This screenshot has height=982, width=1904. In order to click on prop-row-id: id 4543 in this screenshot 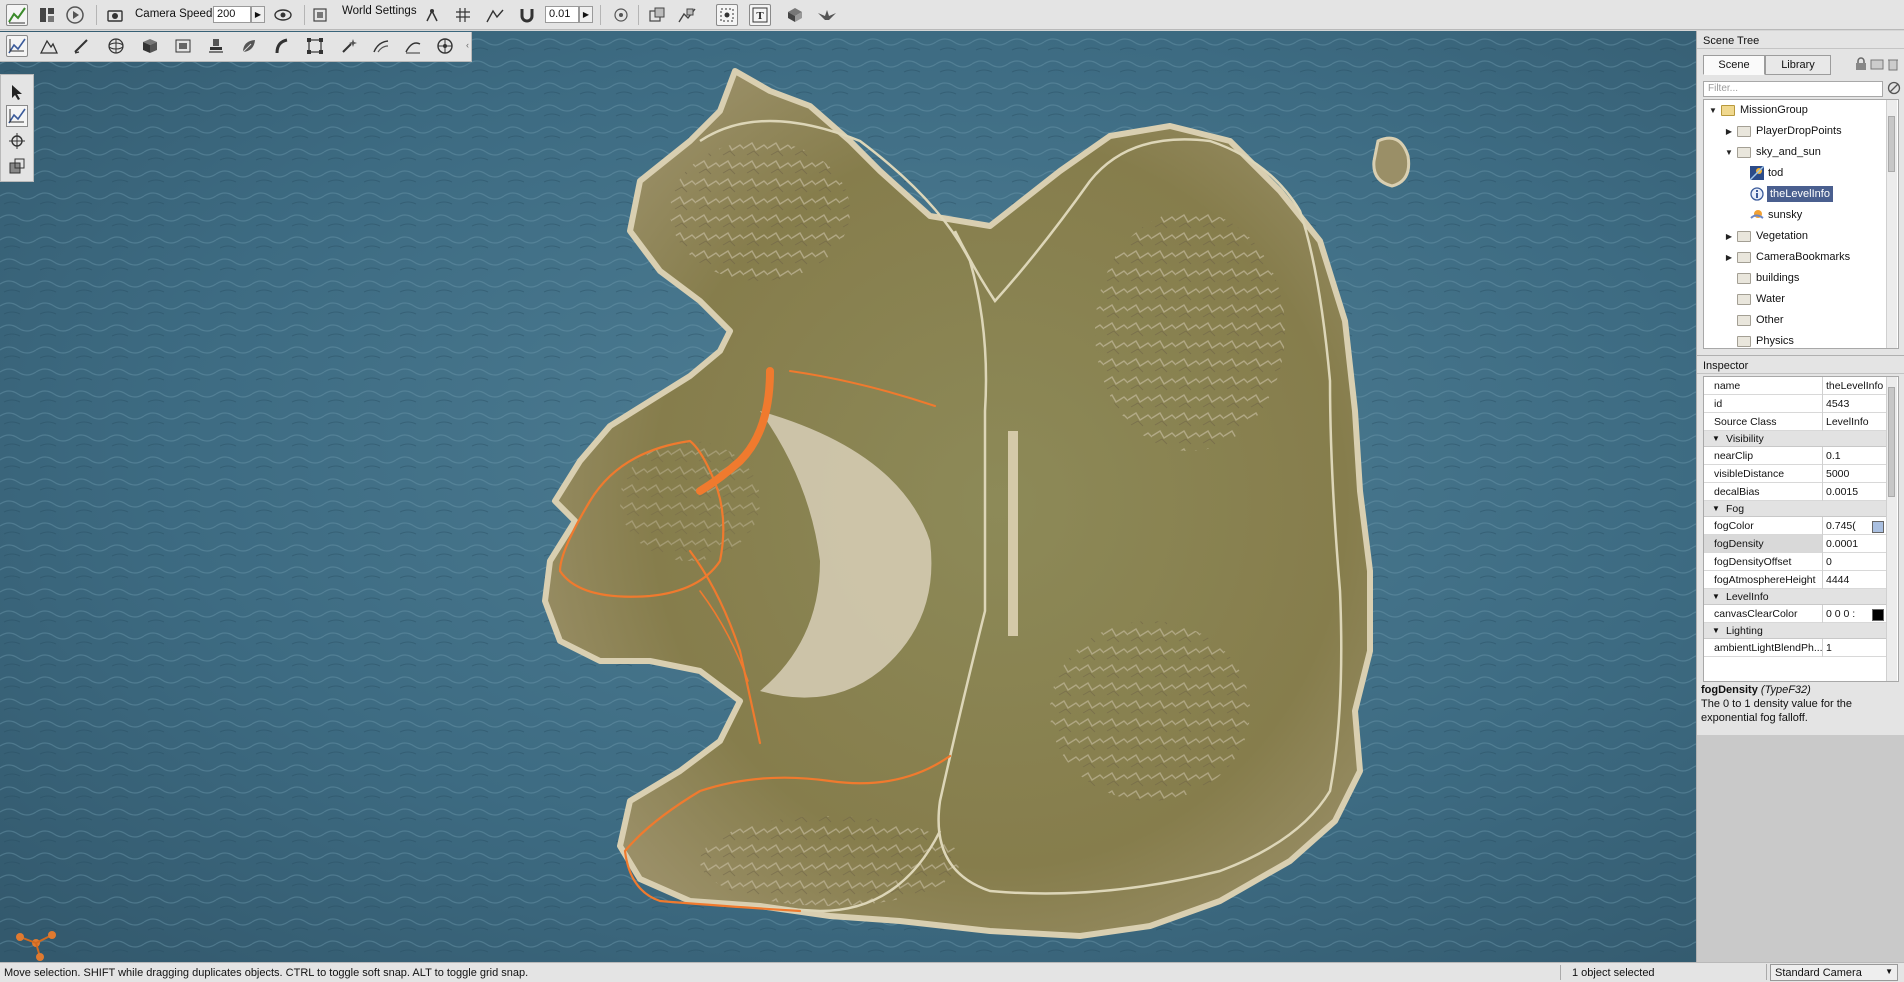, I will do `click(1795, 404)`.